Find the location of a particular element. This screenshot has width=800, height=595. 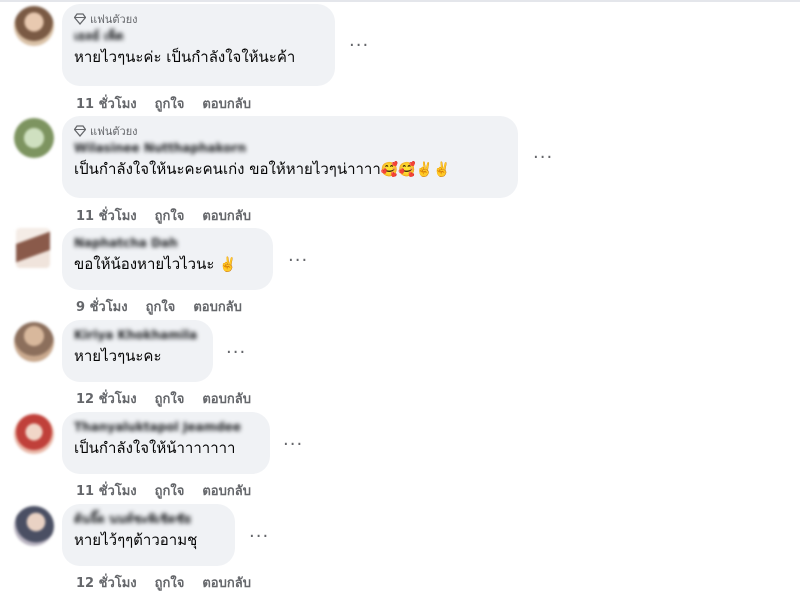

comment-actions: 9 ชั่วโมง ถูกใจ ตอบกลับ is located at coordinates (168, 306).